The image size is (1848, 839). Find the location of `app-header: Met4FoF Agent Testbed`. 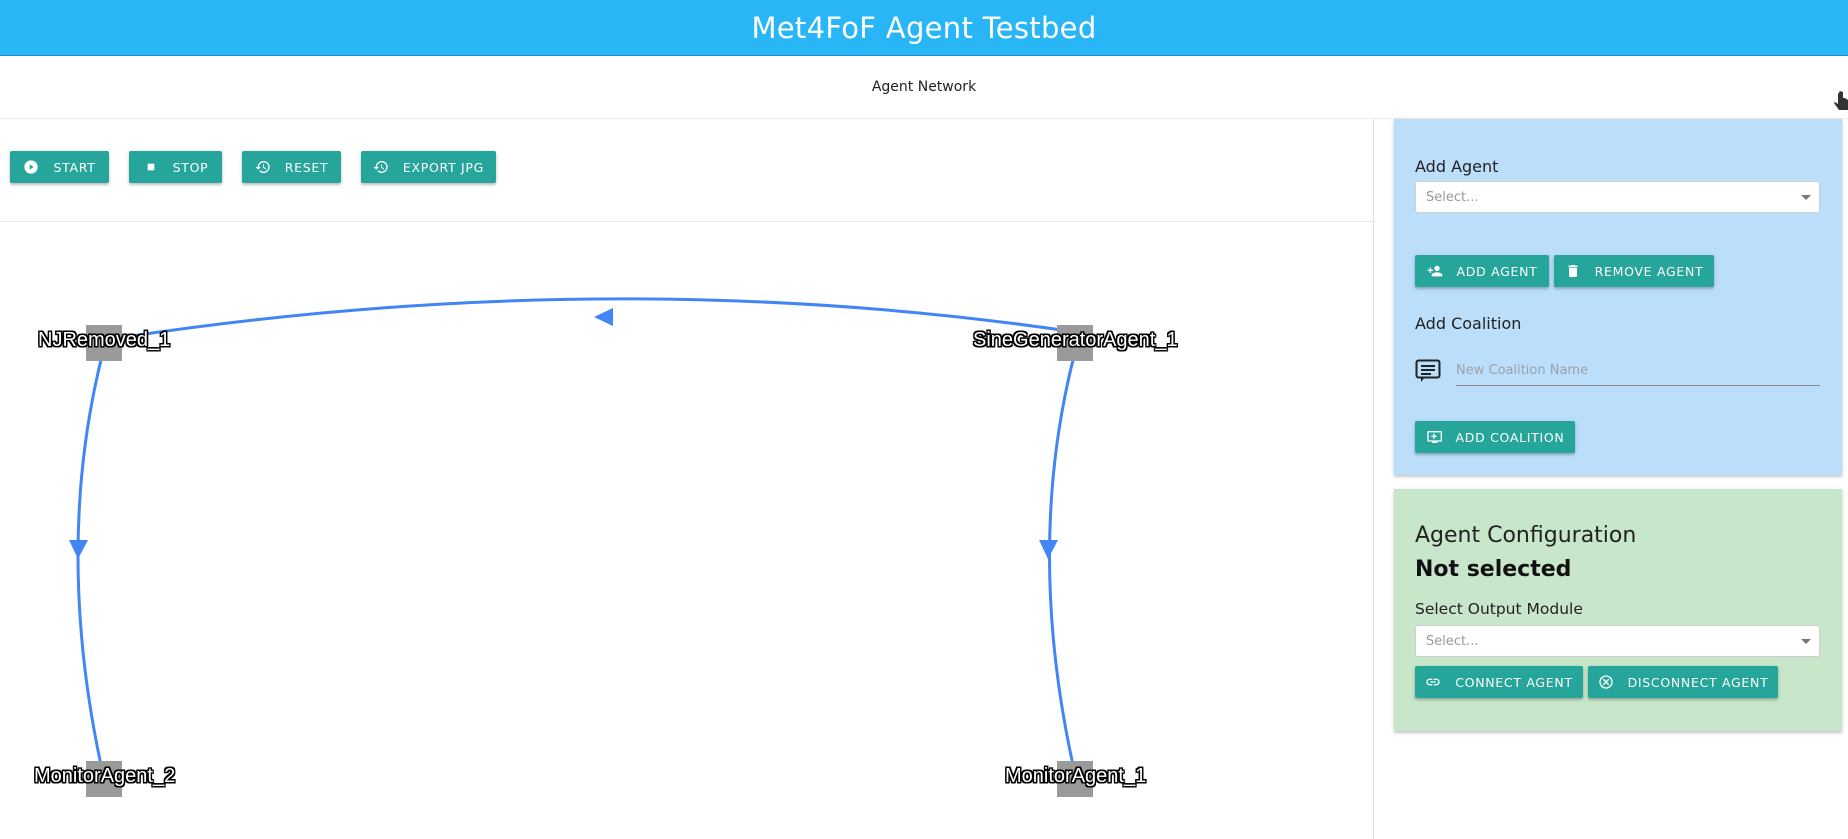

app-header: Met4FoF Agent Testbed is located at coordinates (924, 28).